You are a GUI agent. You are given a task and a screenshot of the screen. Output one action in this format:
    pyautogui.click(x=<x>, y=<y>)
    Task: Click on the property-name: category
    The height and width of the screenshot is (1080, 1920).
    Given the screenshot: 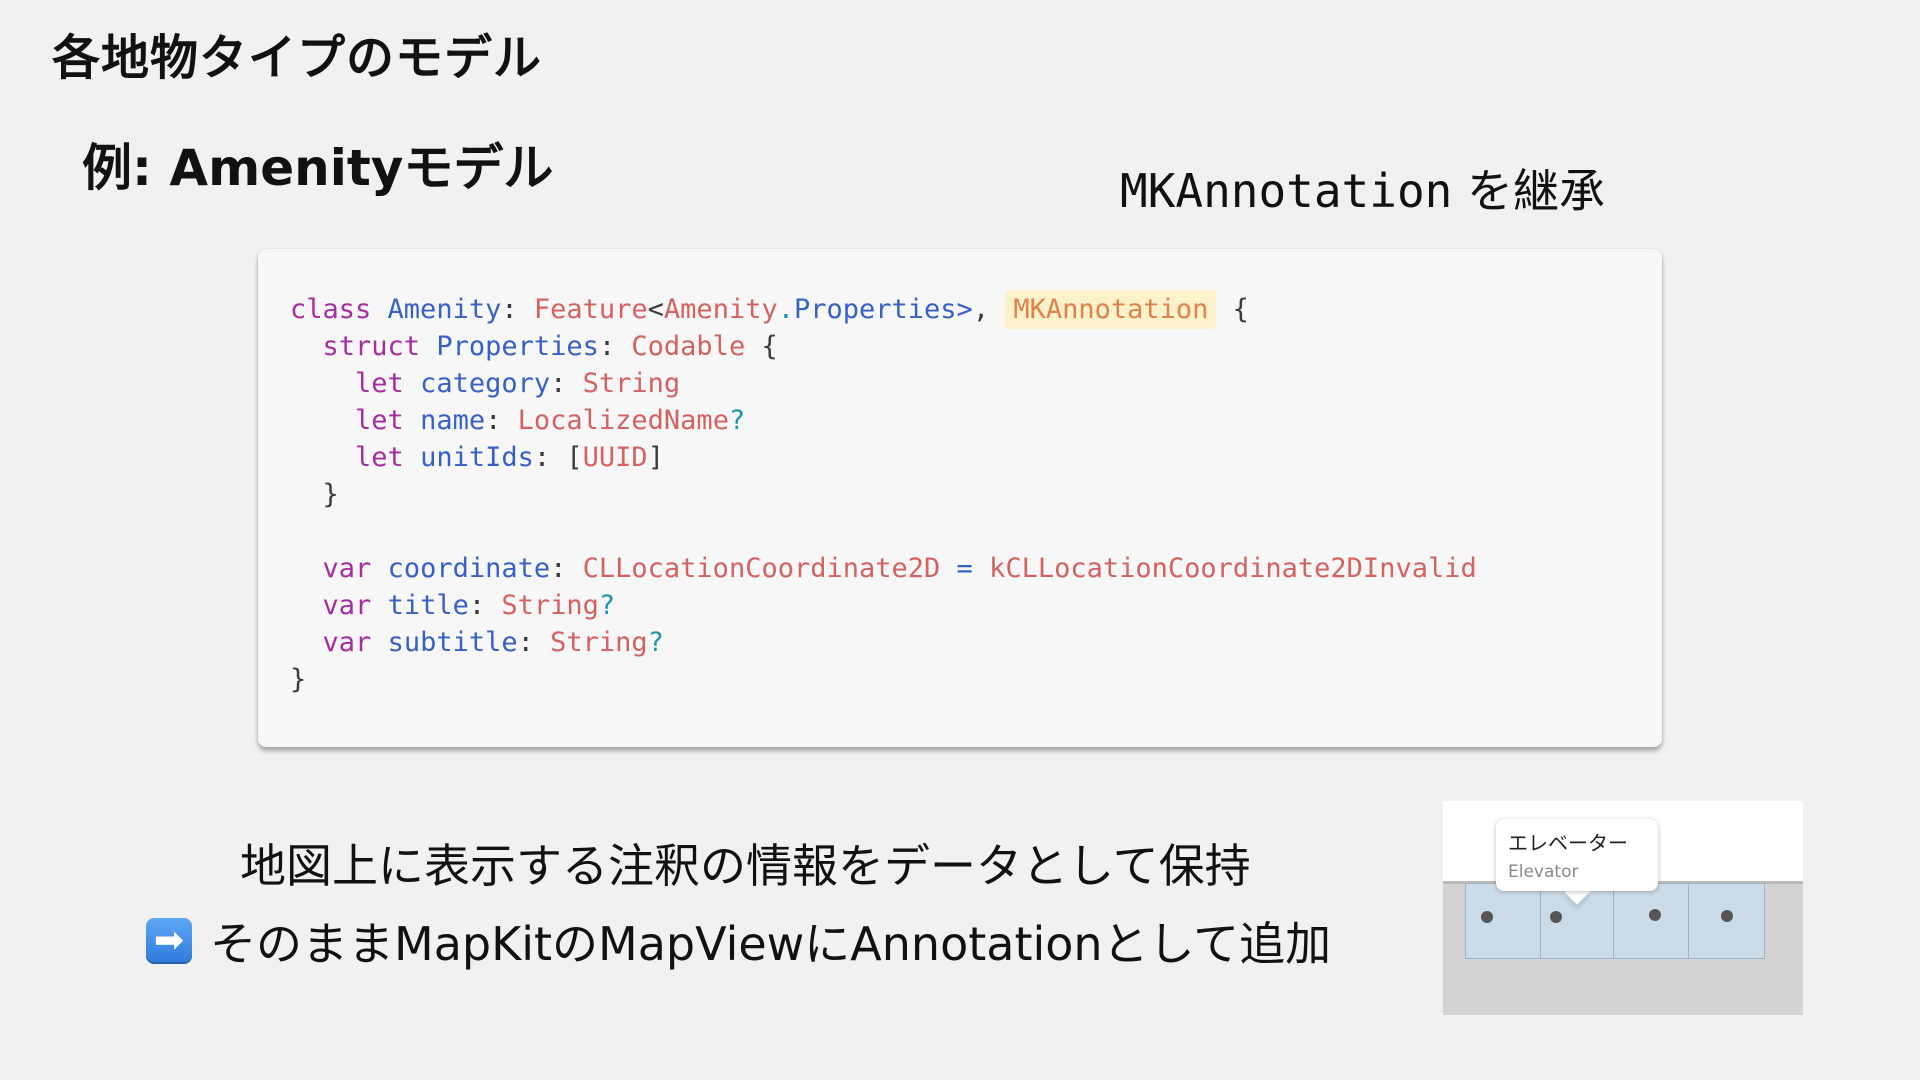 What is the action you would take?
    pyautogui.click(x=485, y=383)
    